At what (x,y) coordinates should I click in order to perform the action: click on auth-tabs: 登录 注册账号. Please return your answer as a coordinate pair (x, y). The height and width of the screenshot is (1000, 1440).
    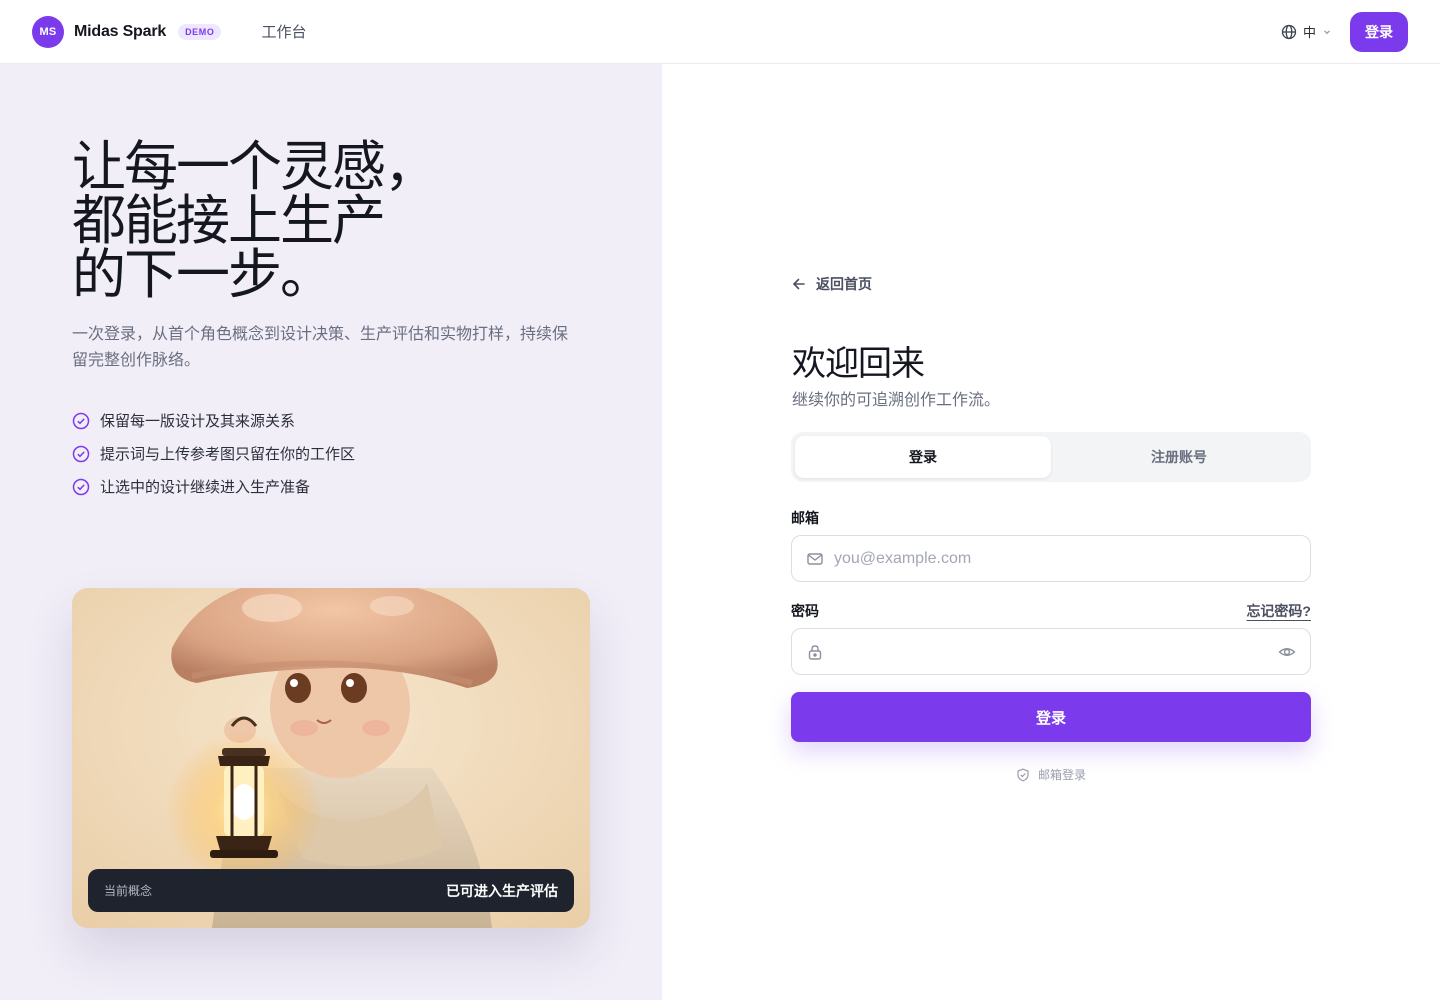
    Looking at the image, I should click on (1051, 457).